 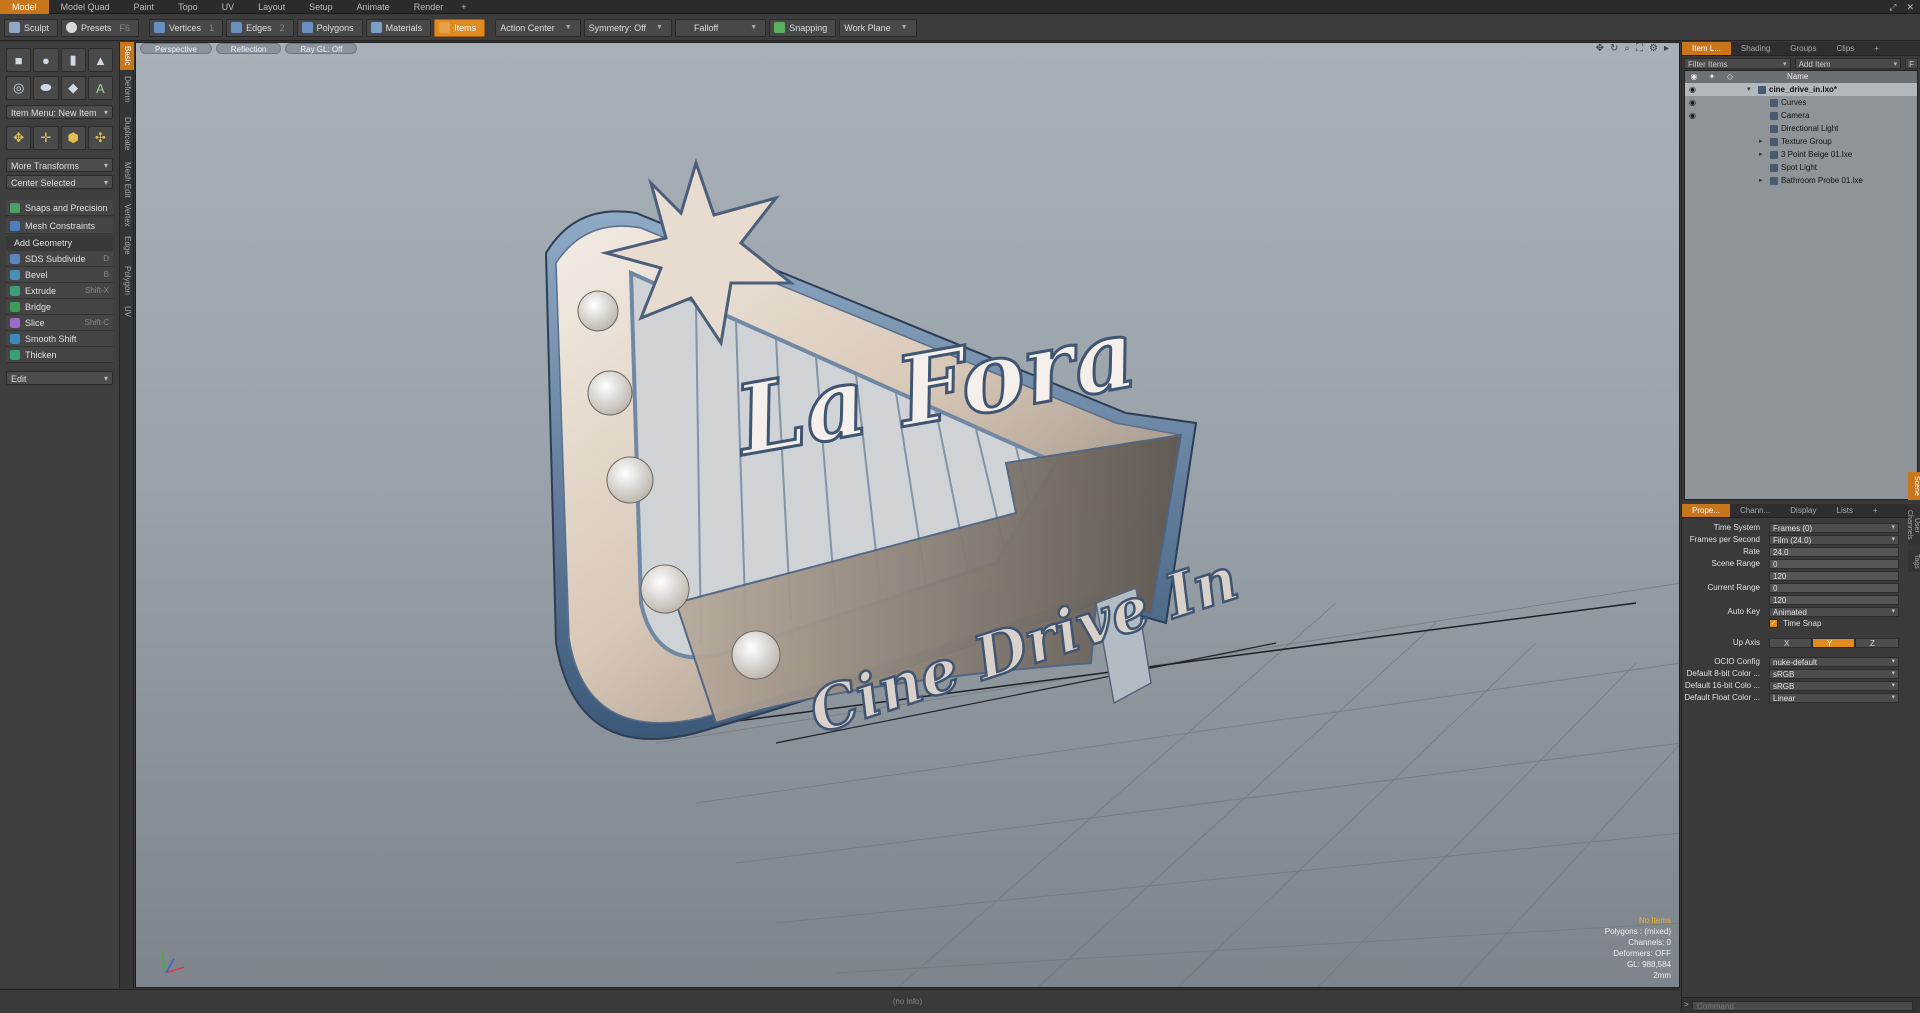 What do you see at coordinates (1848, 64) in the screenshot?
I see `add-item-dropdown: Add Item` at bounding box center [1848, 64].